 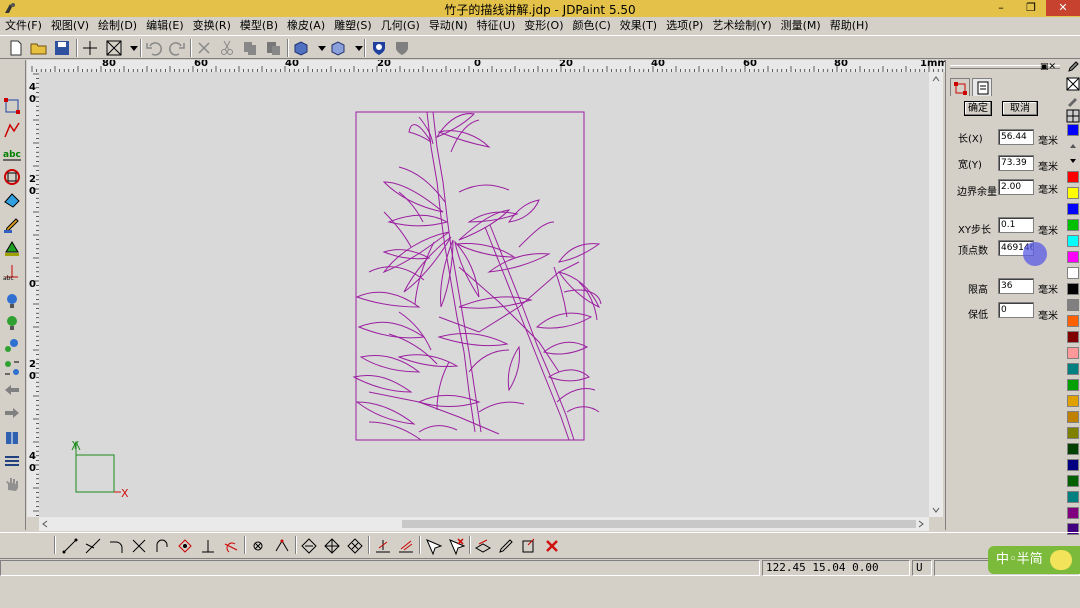 What do you see at coordinates (1016, 163) in the screenshot?
I see `width-input: 73.39` at bounding box center [1016, 163].